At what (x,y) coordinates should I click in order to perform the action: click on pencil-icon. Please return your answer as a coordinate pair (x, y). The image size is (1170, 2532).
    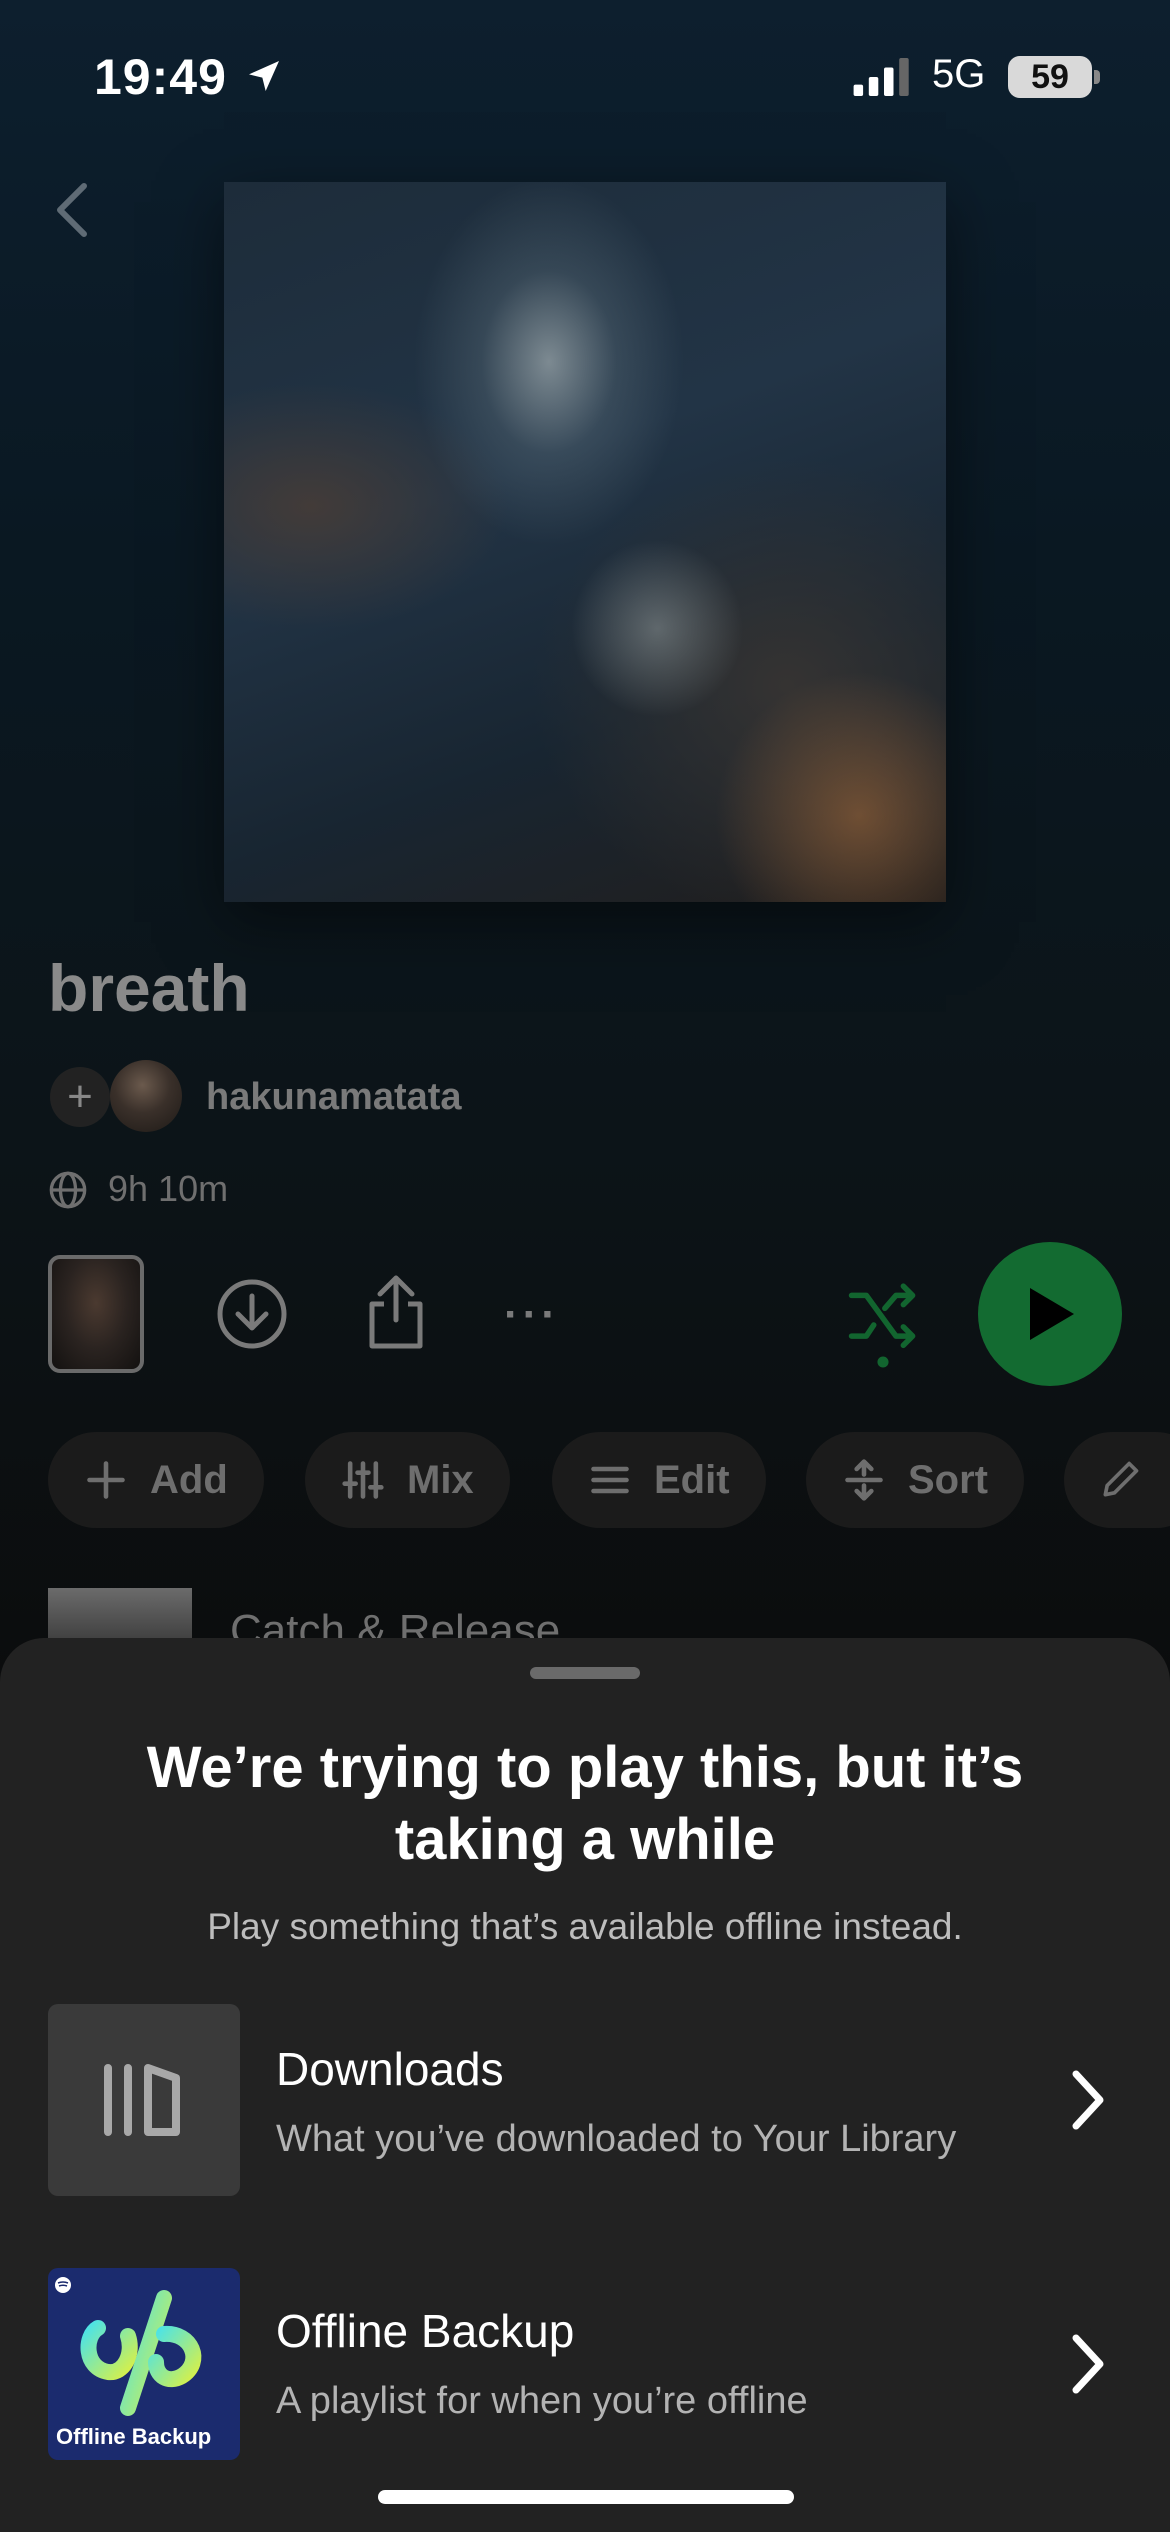
    Looking at the image, I should click on (1121, 1479).